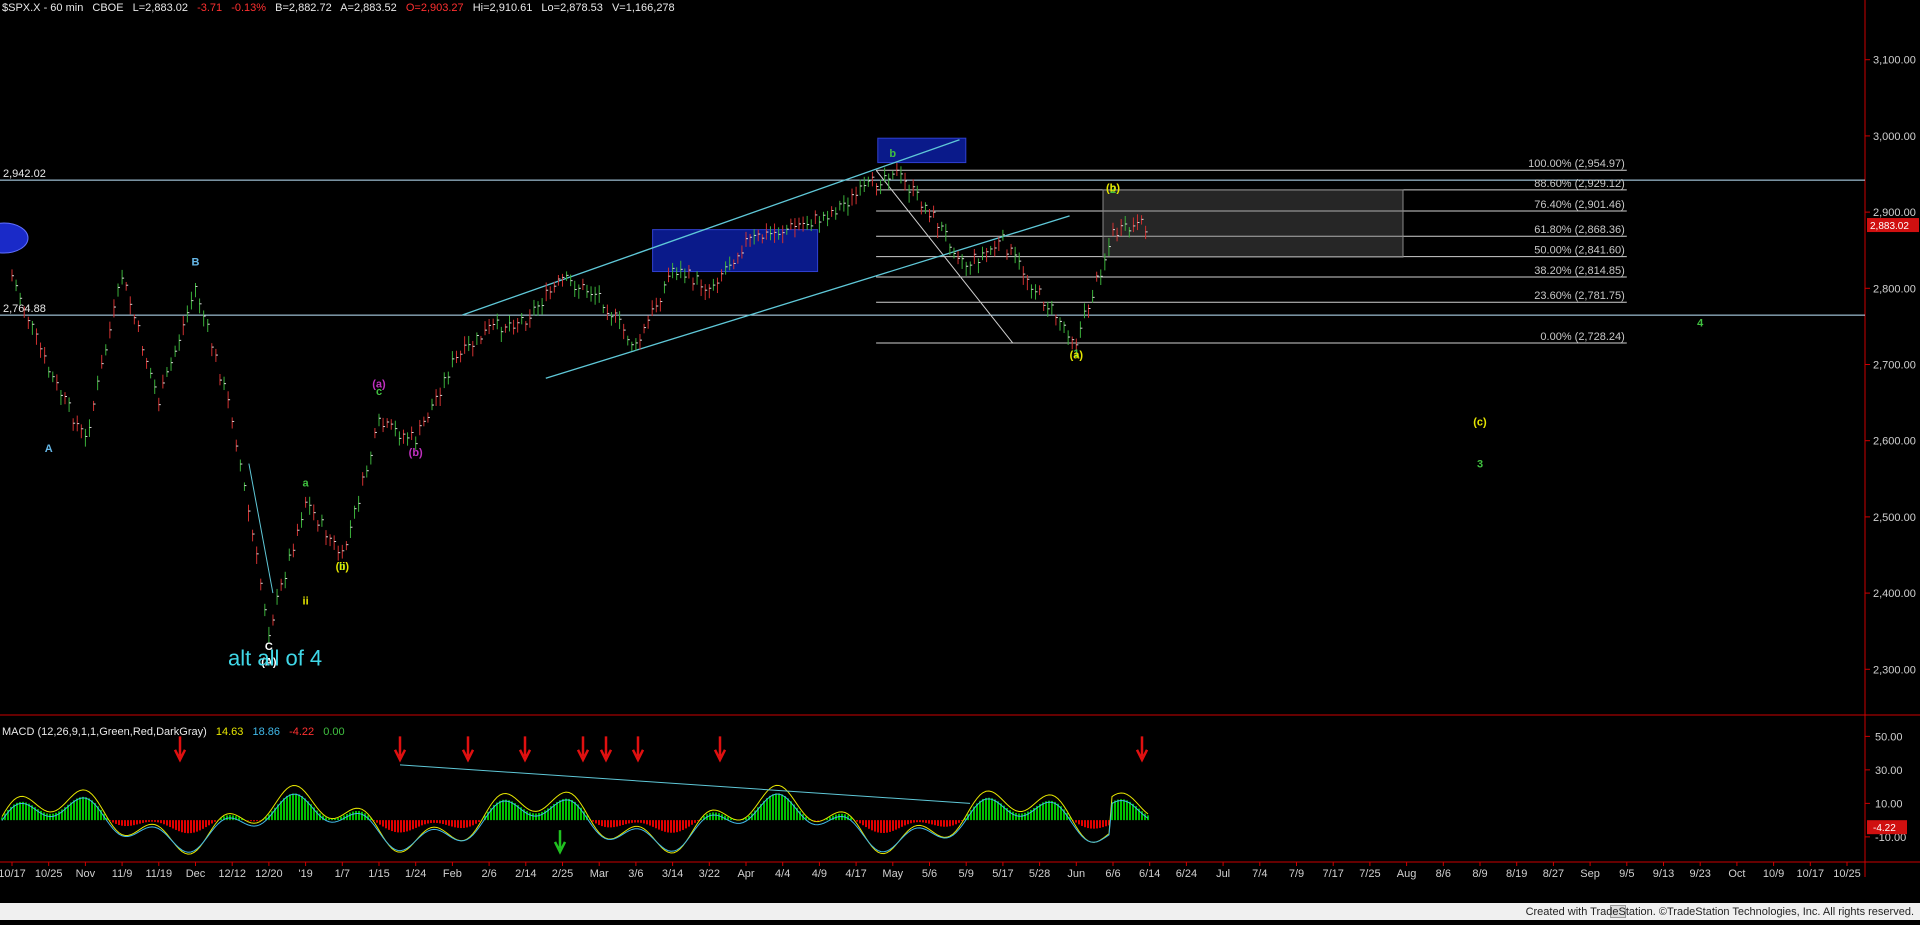  I want to click on alt-count-annotation: alt all of 4, so click(275, 657).